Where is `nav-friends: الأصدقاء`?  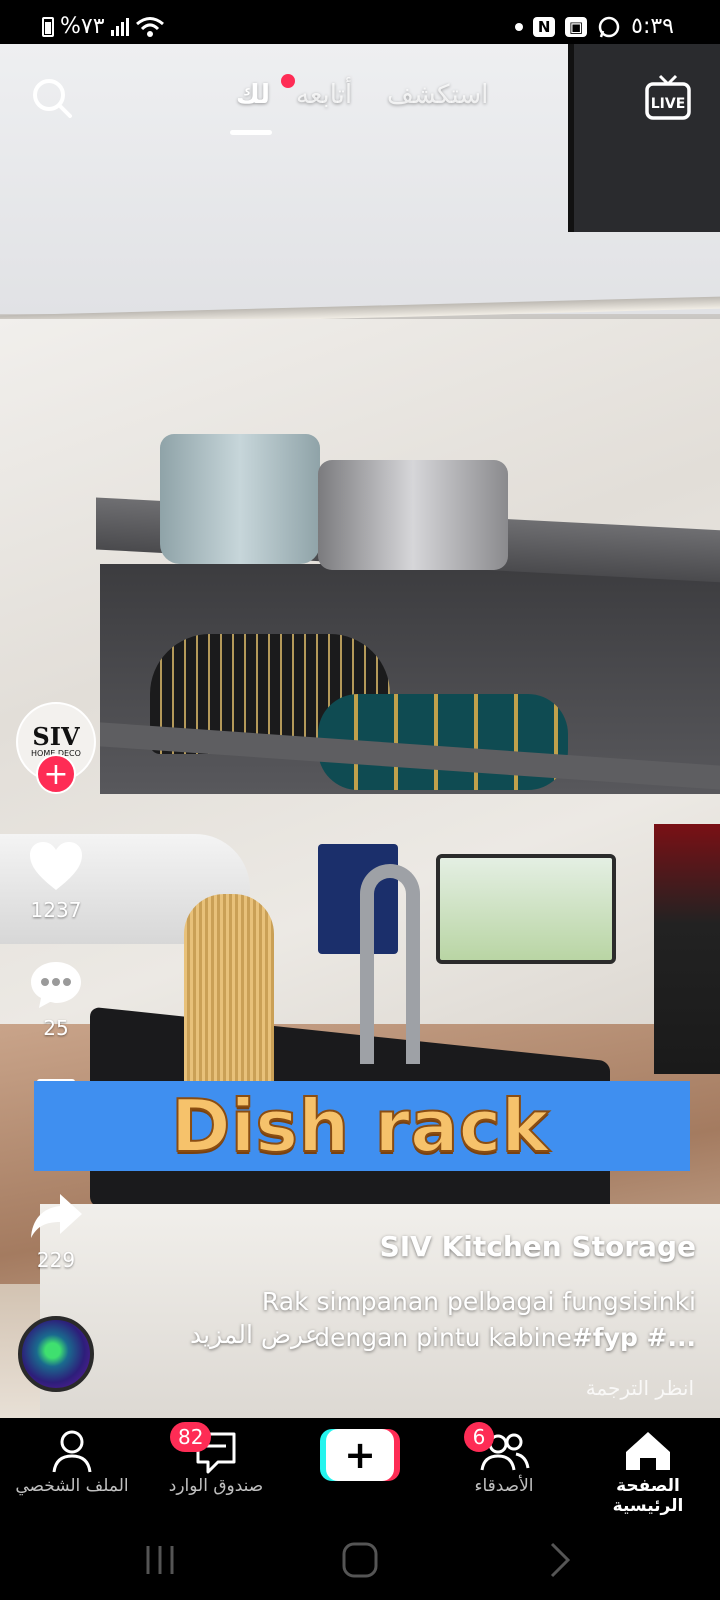 nav-friends: الأصدقاء is located at coordinates (504, 1461).